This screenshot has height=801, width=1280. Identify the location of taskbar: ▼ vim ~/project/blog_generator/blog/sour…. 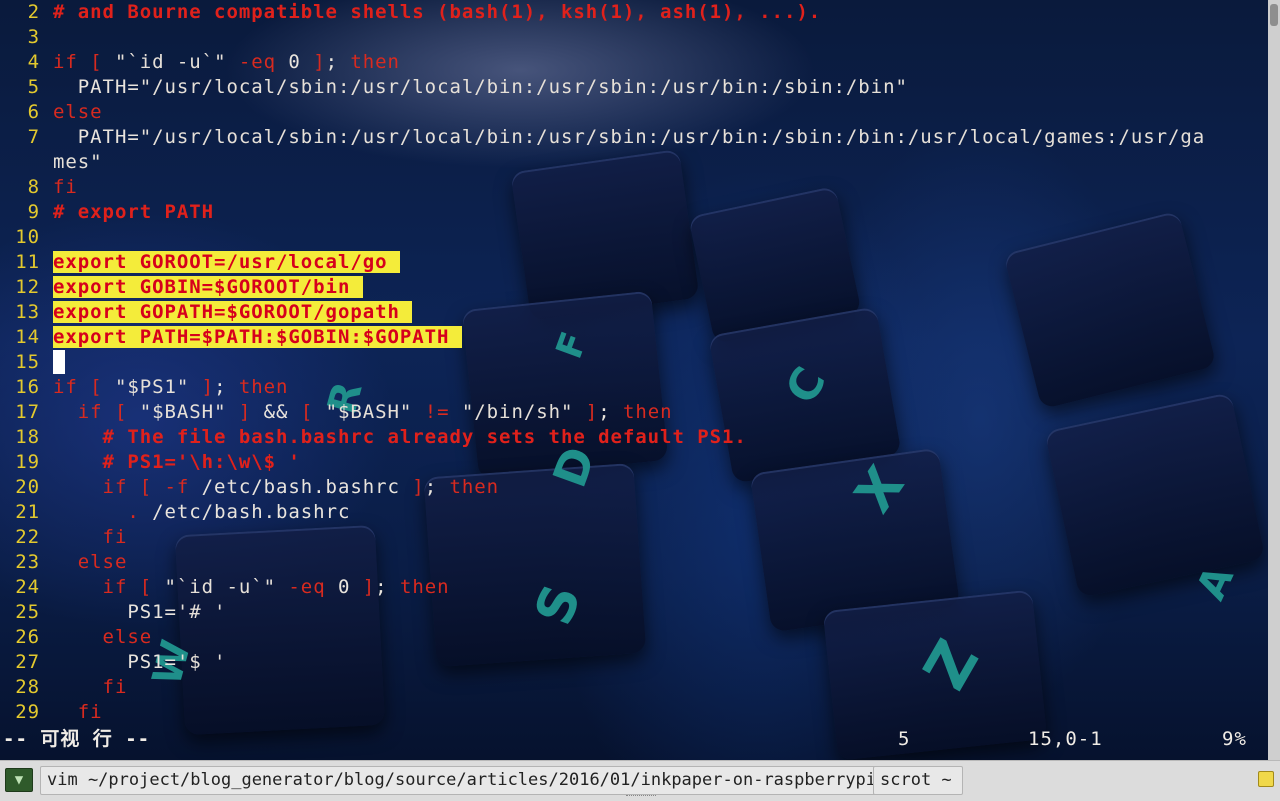
(640, 780).